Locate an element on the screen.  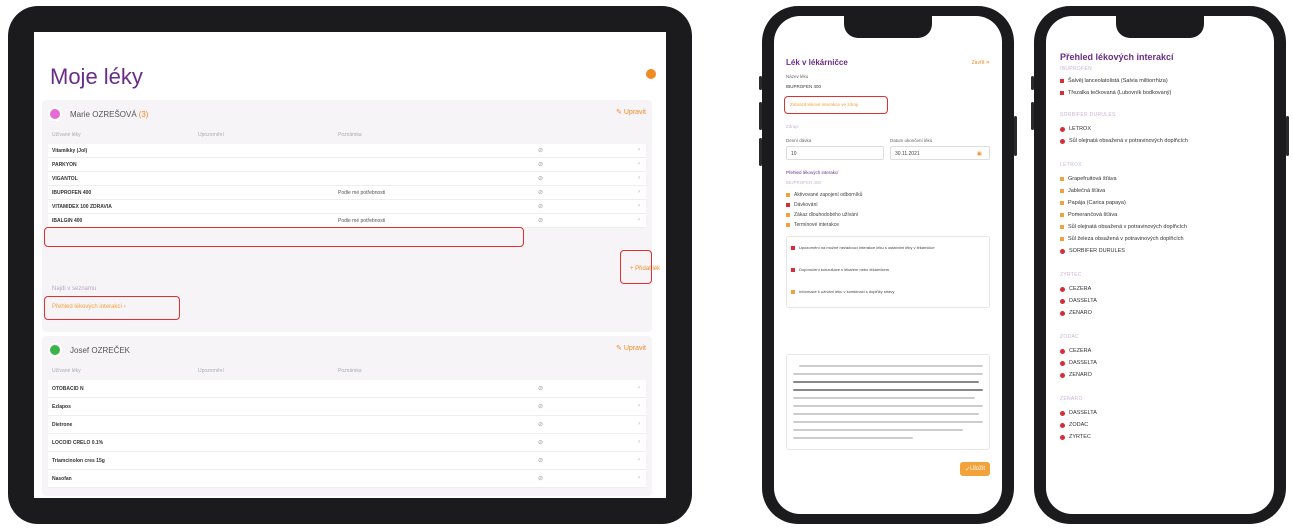
list-item: Jablečná šťáva is located at coordinates (1082, 191).